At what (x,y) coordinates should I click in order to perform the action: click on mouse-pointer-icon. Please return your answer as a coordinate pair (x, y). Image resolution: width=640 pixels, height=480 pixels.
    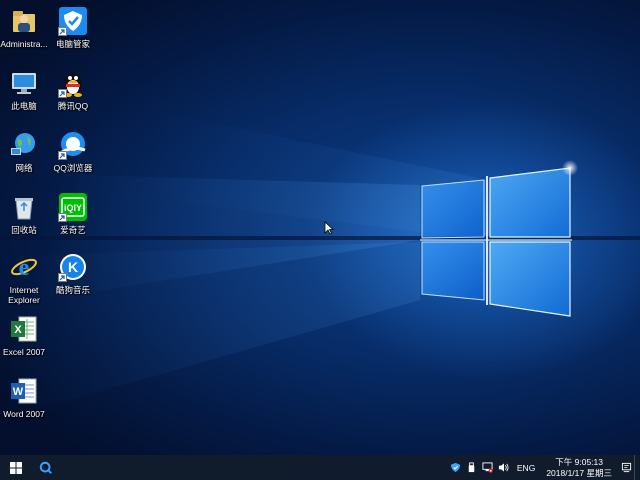
    Looking at the image, I should click on (329, 228).